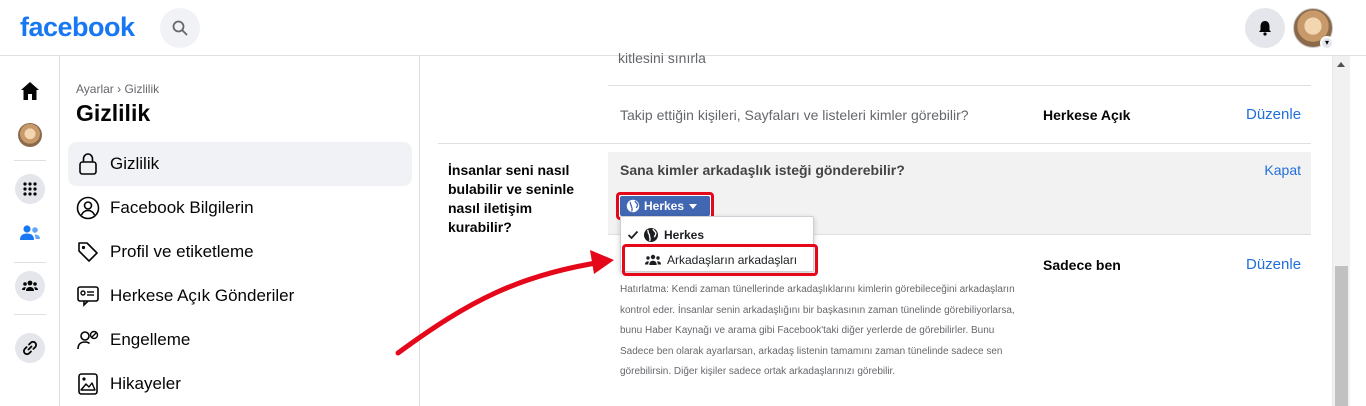 The height and width of the screenshot is (406, 1366). Describe the element at coordinates (1327, 43) in the screenshot. I see `account-menu-chevron-icon: ▾` at that location.